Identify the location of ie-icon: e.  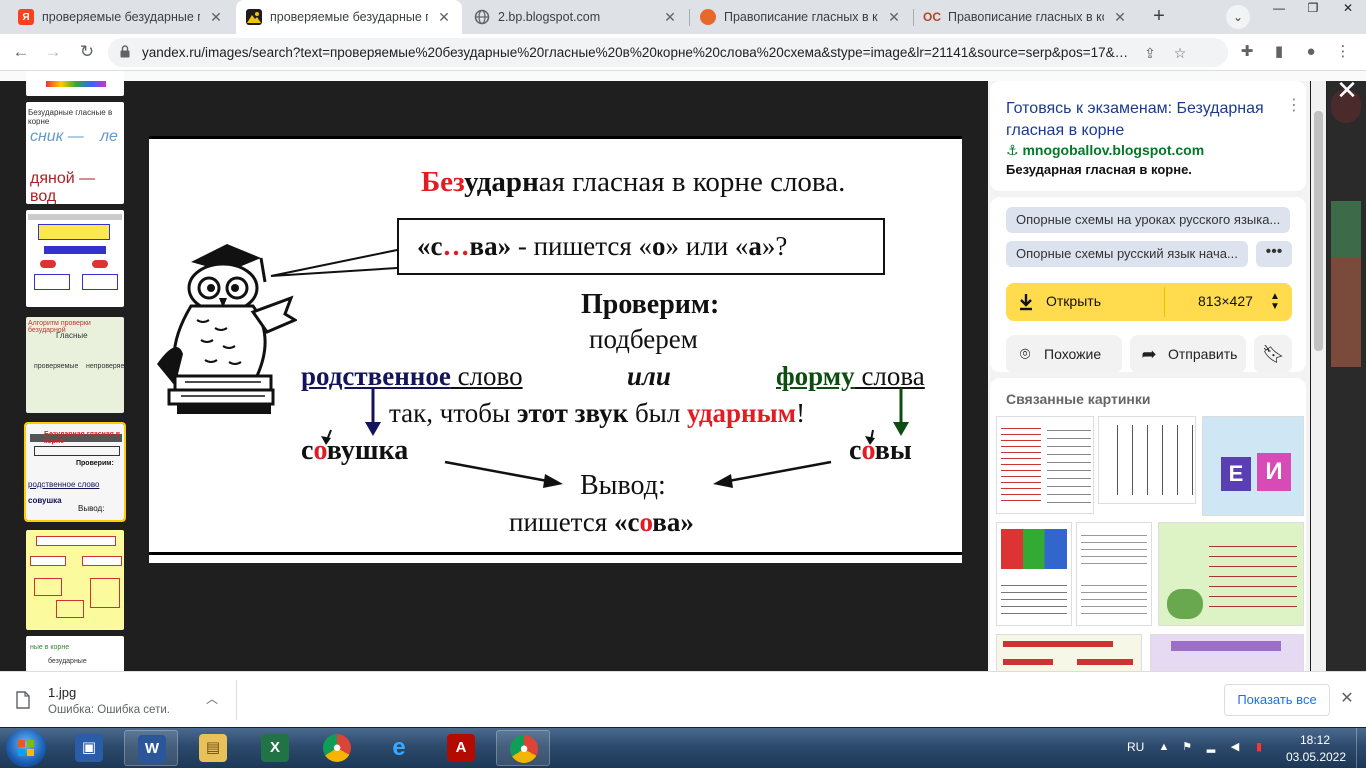
(399, 747).